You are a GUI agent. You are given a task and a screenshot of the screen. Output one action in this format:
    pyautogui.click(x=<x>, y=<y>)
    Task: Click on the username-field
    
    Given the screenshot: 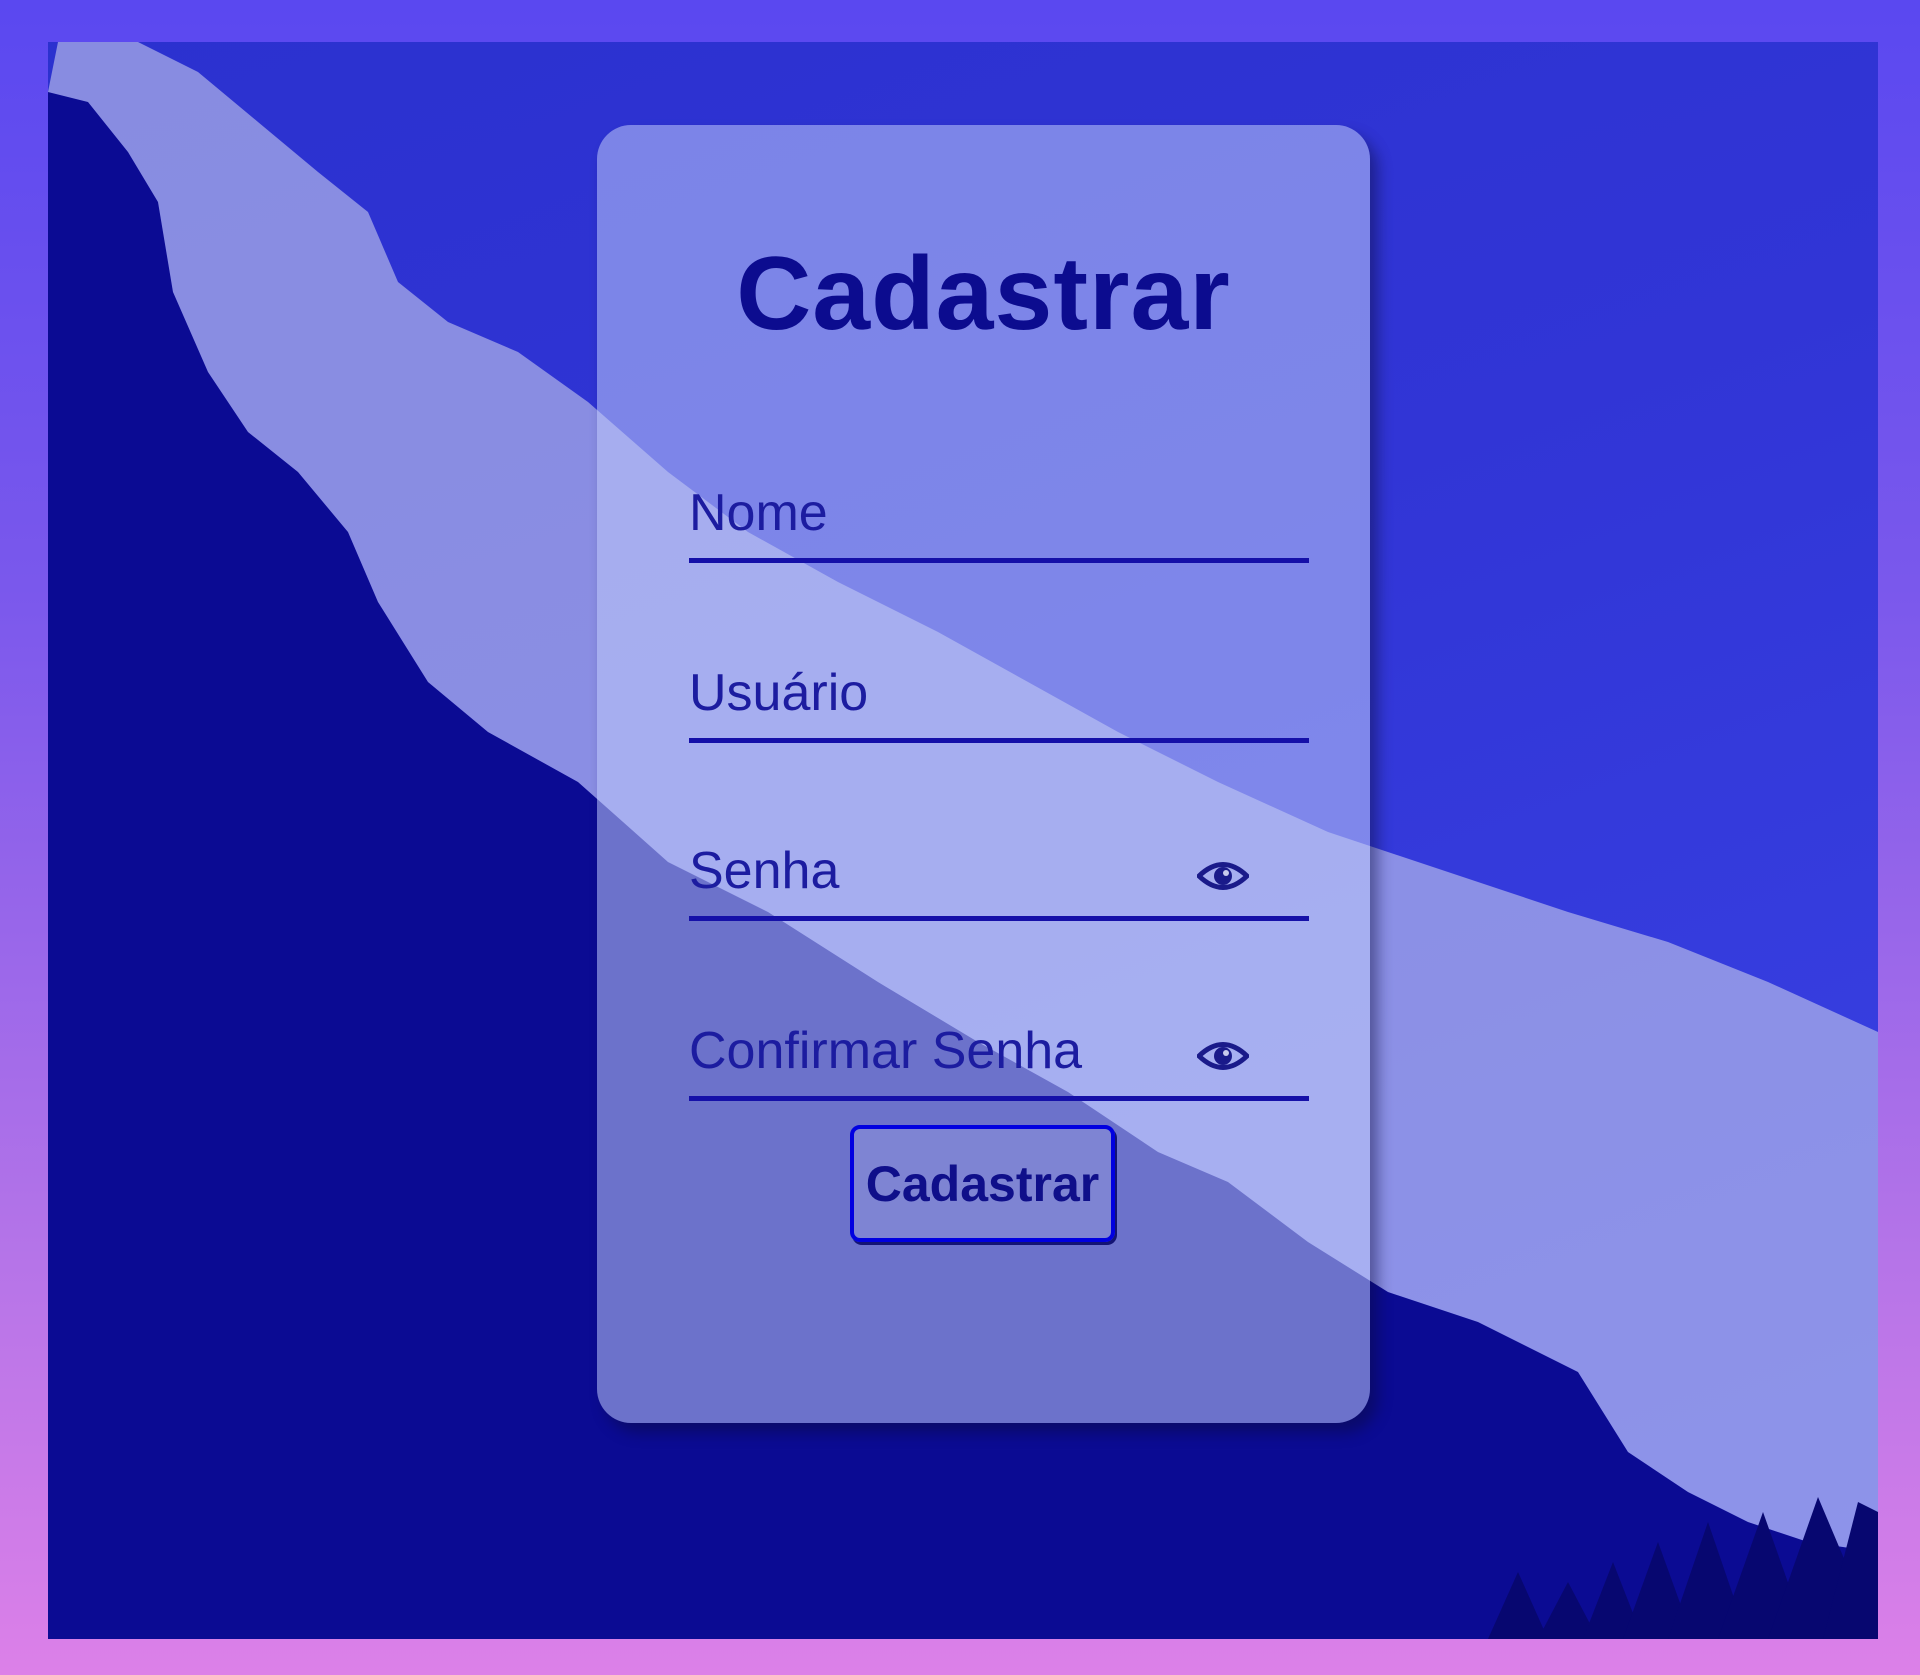 What is the action you would take?
    pyautogui.click(x=999, y=695)
    